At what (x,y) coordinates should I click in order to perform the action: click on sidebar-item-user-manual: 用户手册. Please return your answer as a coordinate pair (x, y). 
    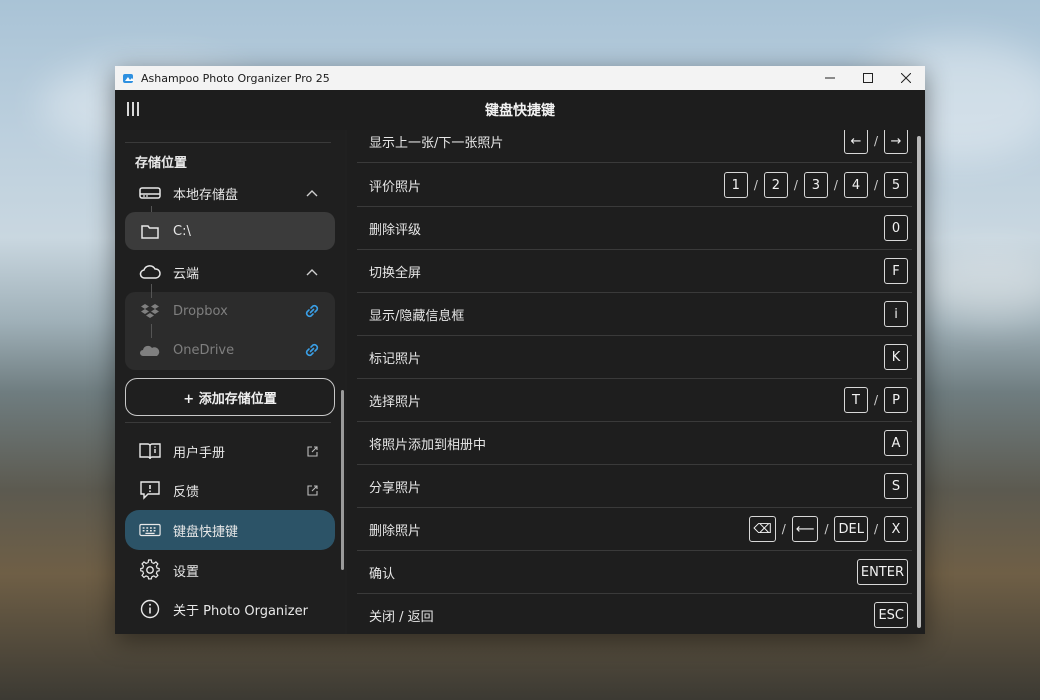
    Looking at the image, I should click on (230, 451).